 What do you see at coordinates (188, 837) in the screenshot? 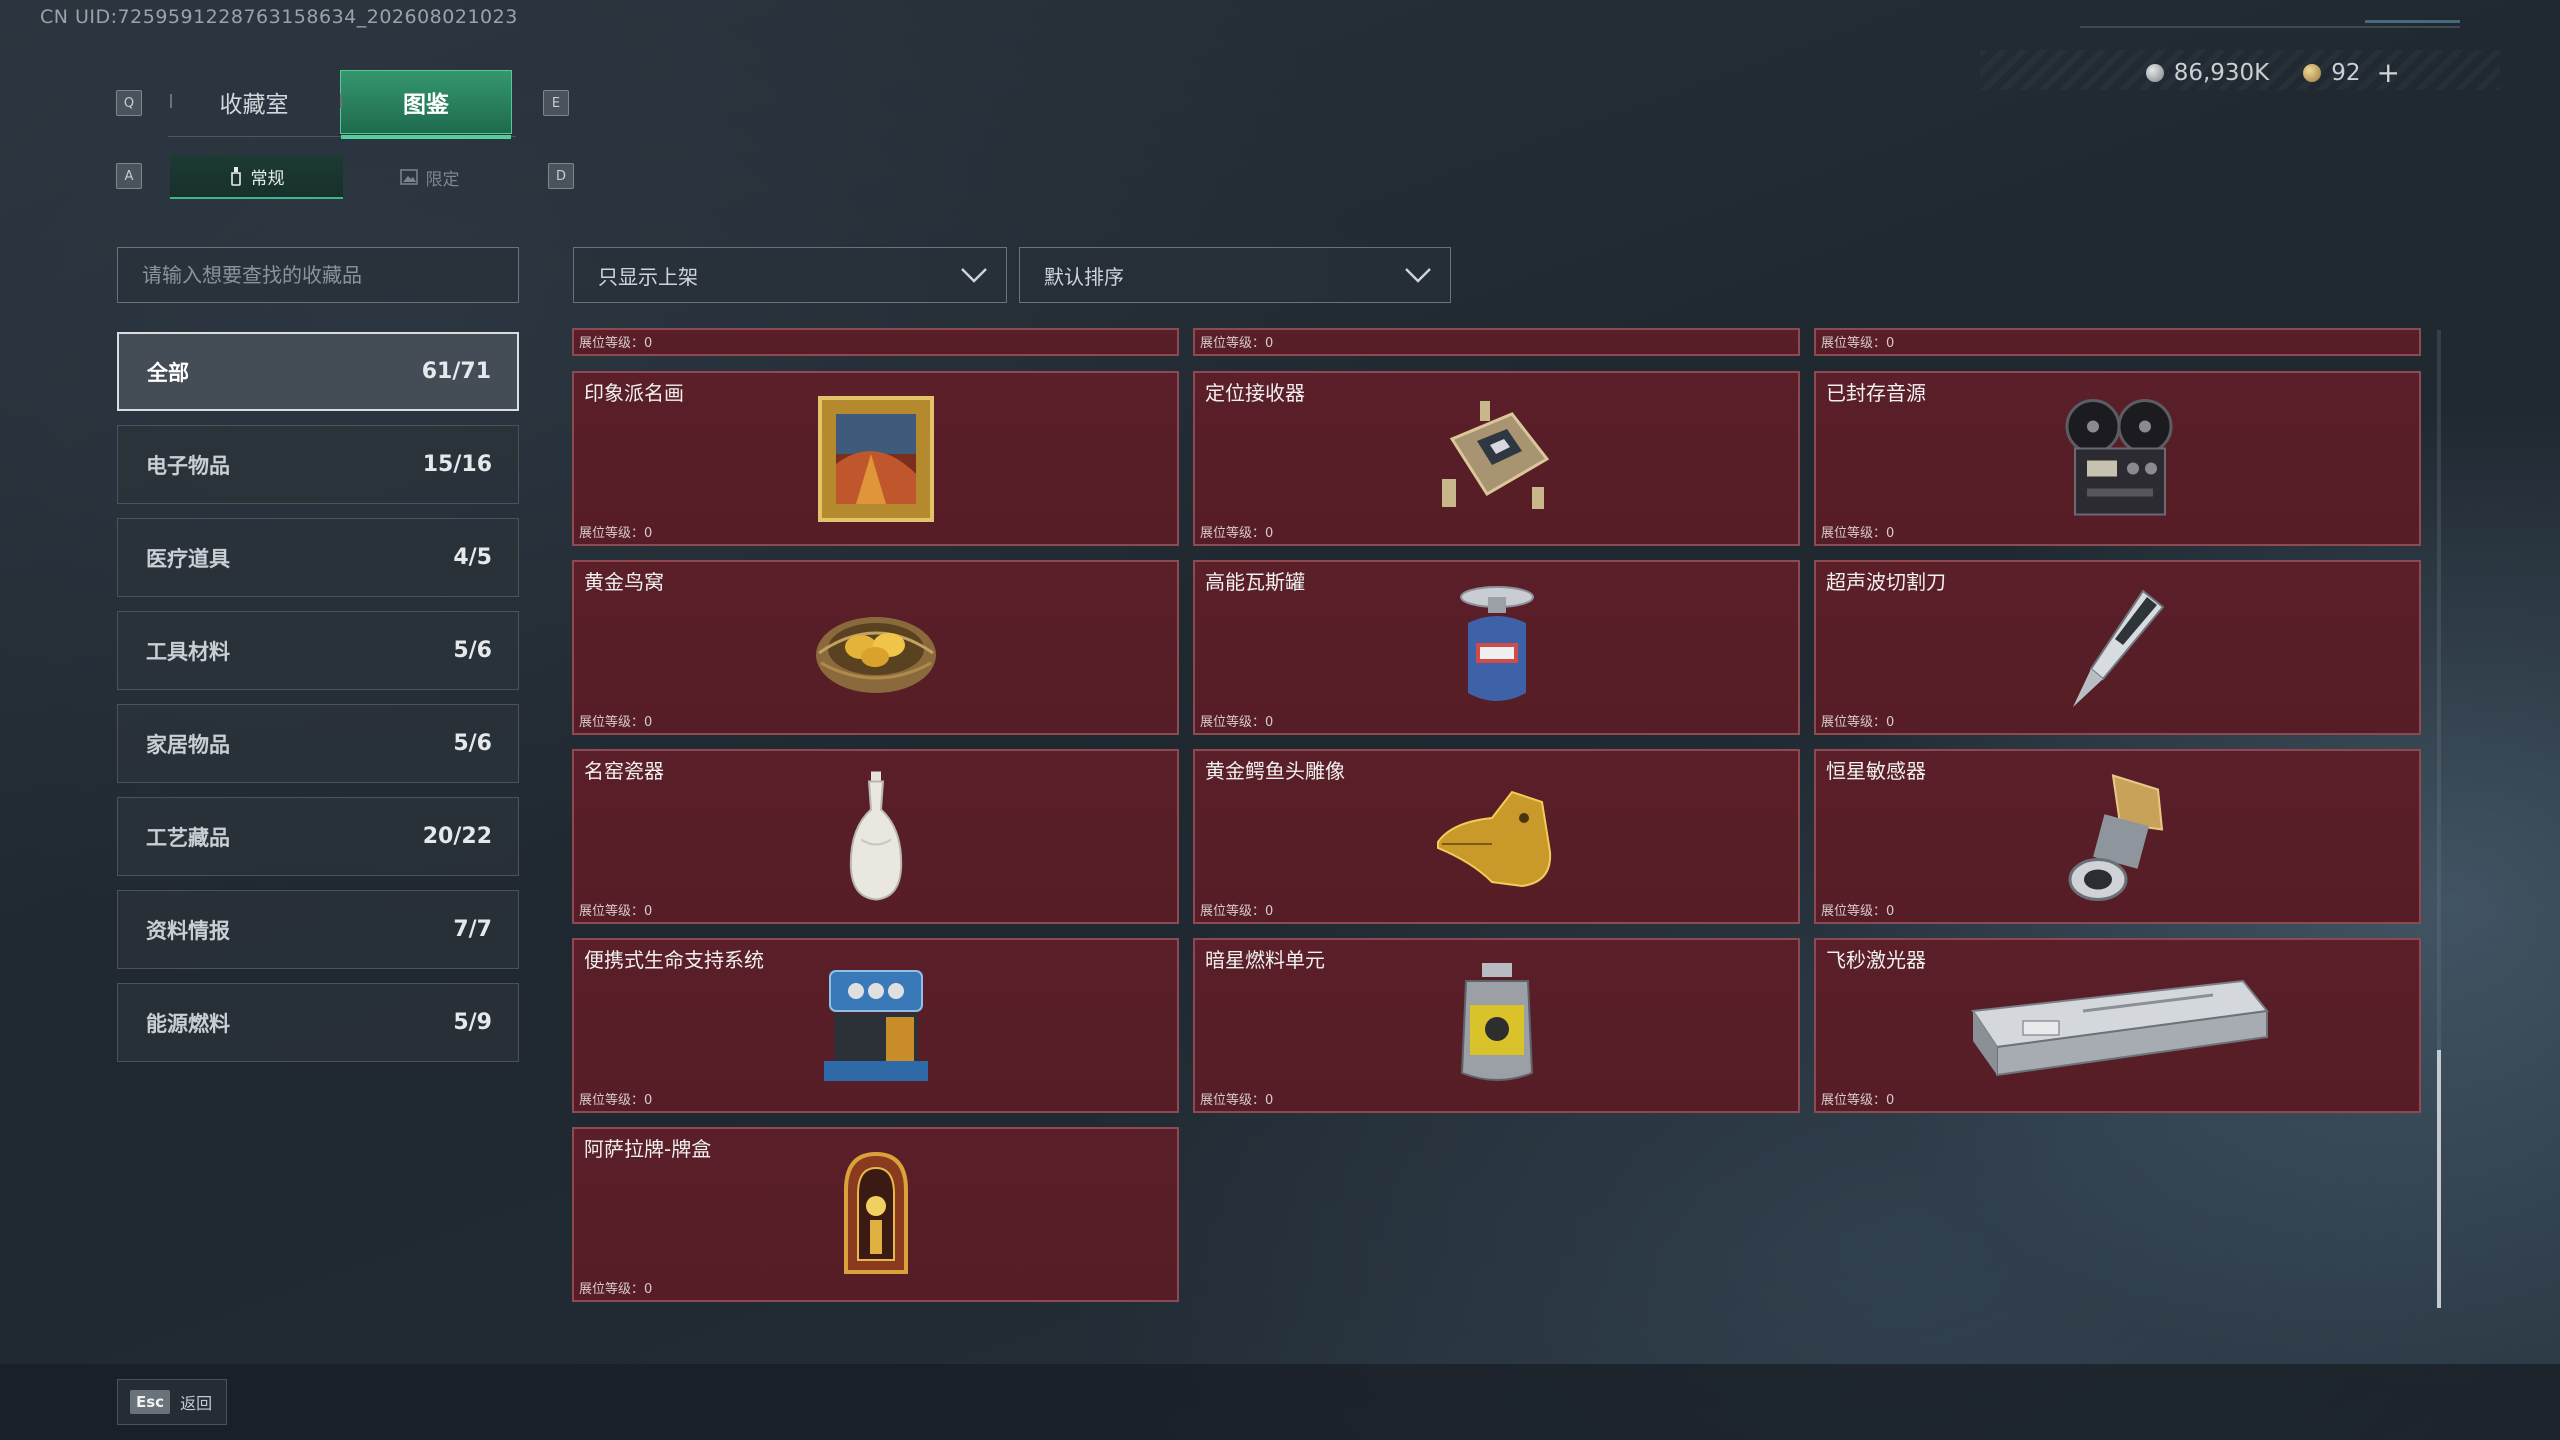
I see `category-label: 工艺藏品` at bounding box center [188, 837].